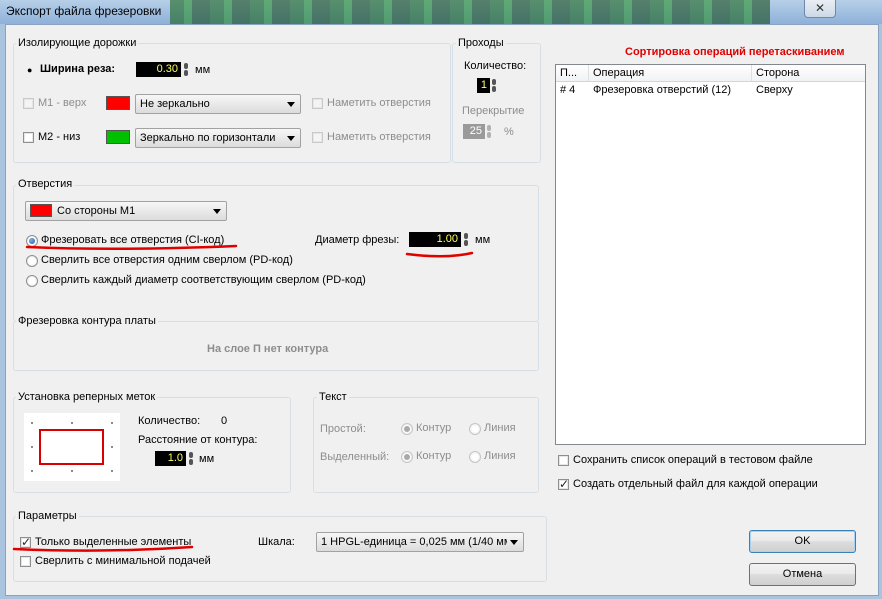 The image size is (882, 599). What do you see at coordinates (495, 66) in the screenshot?
I see `passes-count-label: Количество:` at bounding box center [495, 66].